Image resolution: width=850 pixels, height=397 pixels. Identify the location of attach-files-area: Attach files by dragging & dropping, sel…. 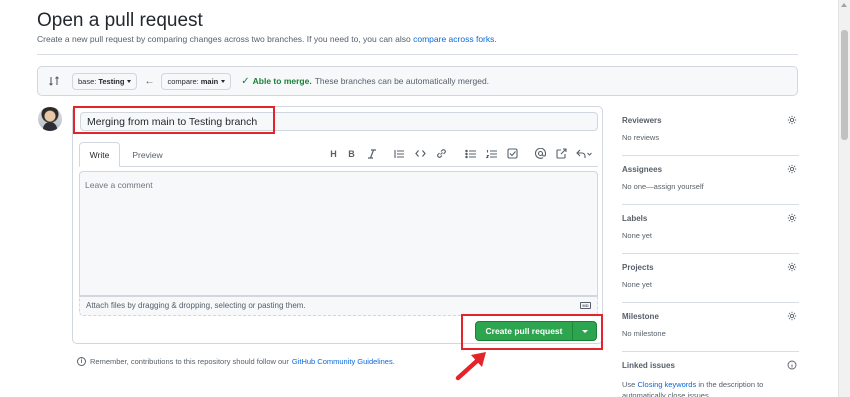
(338, 306).